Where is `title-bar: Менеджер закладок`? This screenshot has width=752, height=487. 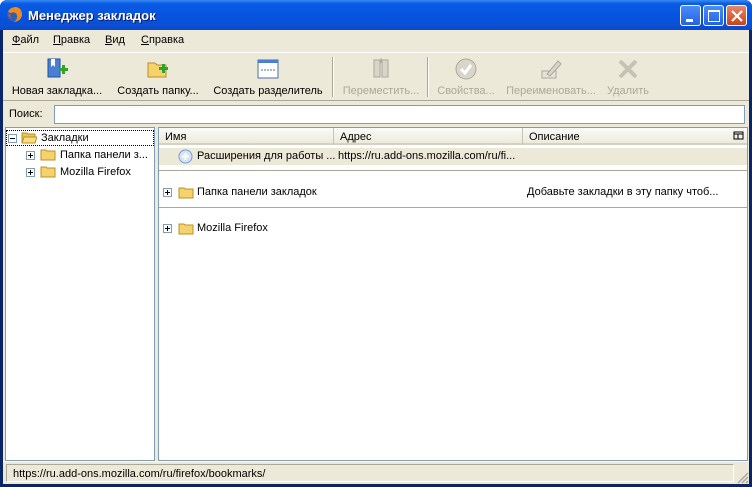 title-bar: Менеджер закладок is located at coordinates (376, 15).